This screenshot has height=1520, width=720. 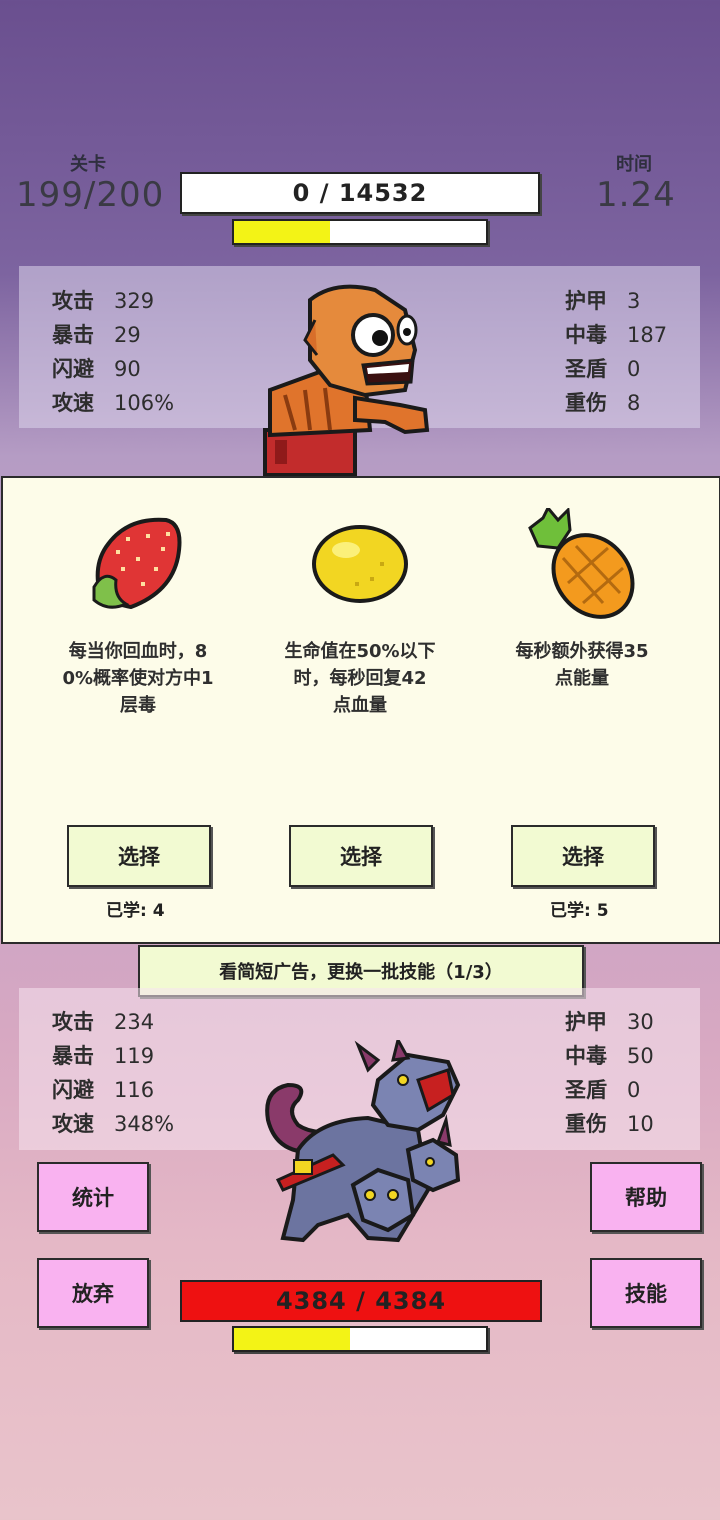 I want to click on stat-value: 50, so click(x=640, y=1056).